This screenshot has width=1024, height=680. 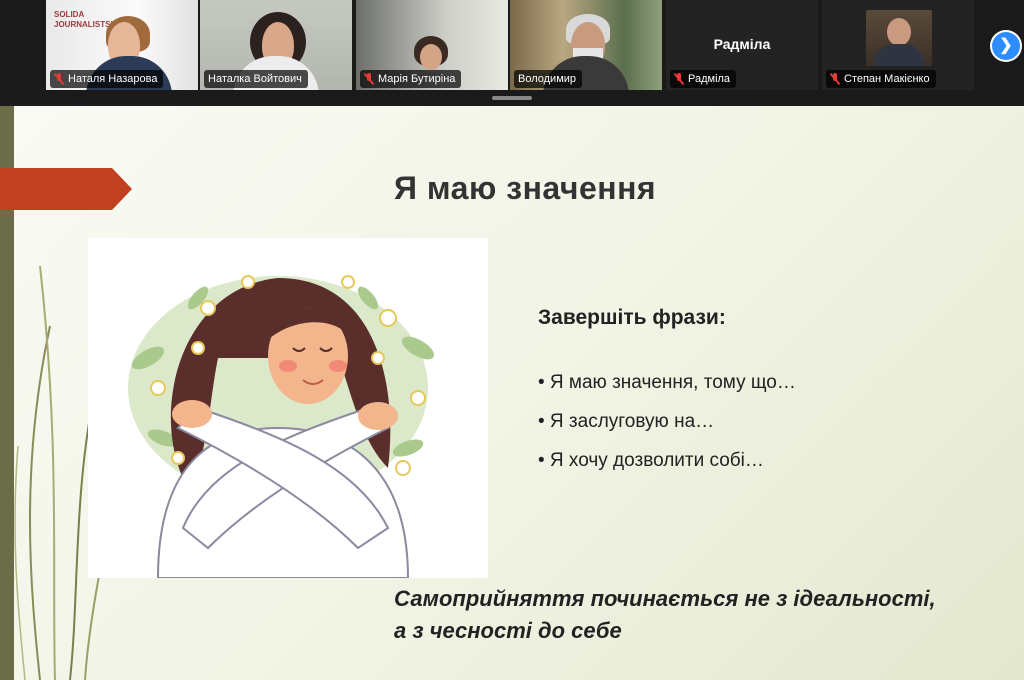 I want to click on participant-name: Радміла, so click(x=709, y=79).